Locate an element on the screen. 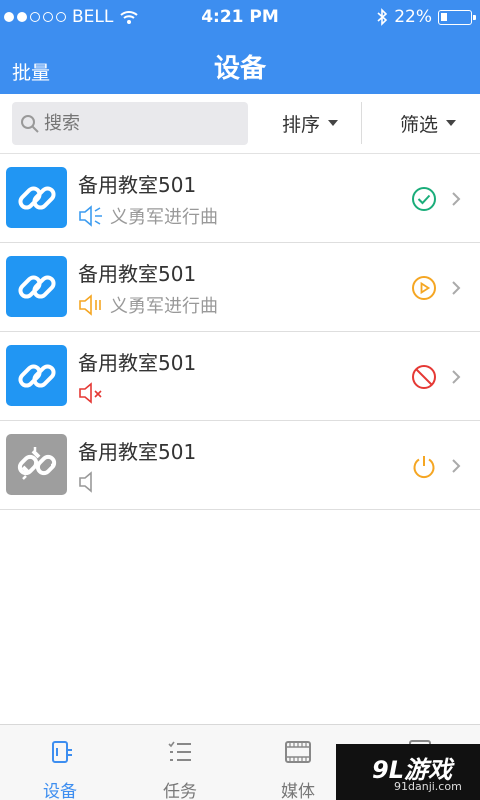 This screenshot has height=800, width=480. tab-devices: 设备 is located at coordinates (60, 768).